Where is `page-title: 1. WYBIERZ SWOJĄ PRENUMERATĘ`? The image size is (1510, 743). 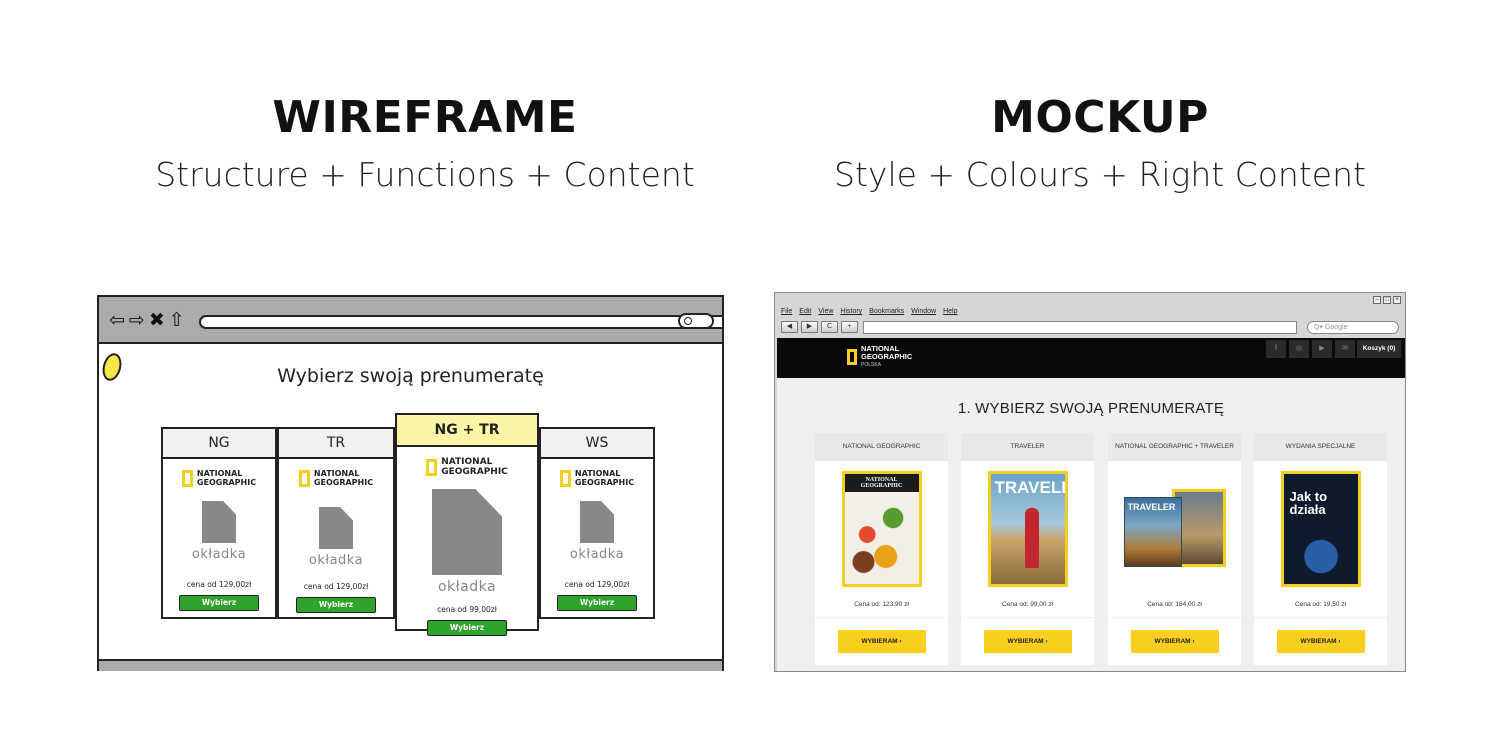
page-title: 1. WYBIERZ SWOJĄ PRENUMERATĘ is located at coordinates (1091, 408).